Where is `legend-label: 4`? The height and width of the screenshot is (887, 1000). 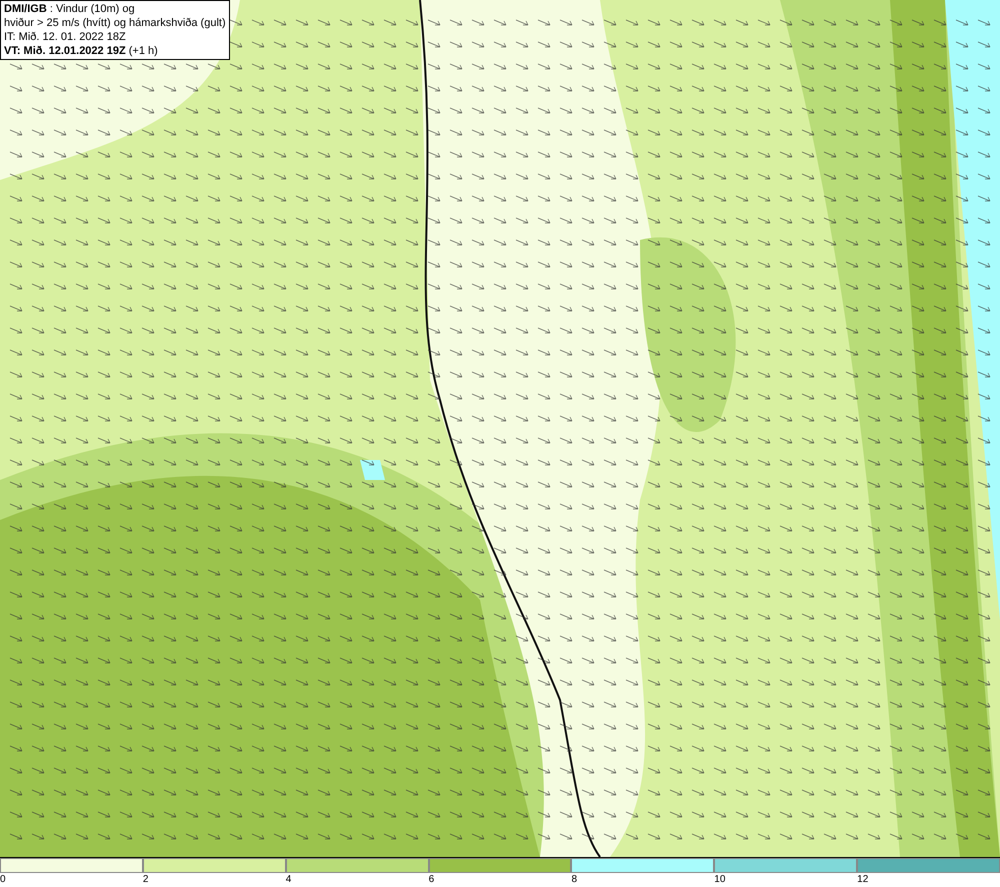
legend-label: 4 is located at coordinates (289, 879).